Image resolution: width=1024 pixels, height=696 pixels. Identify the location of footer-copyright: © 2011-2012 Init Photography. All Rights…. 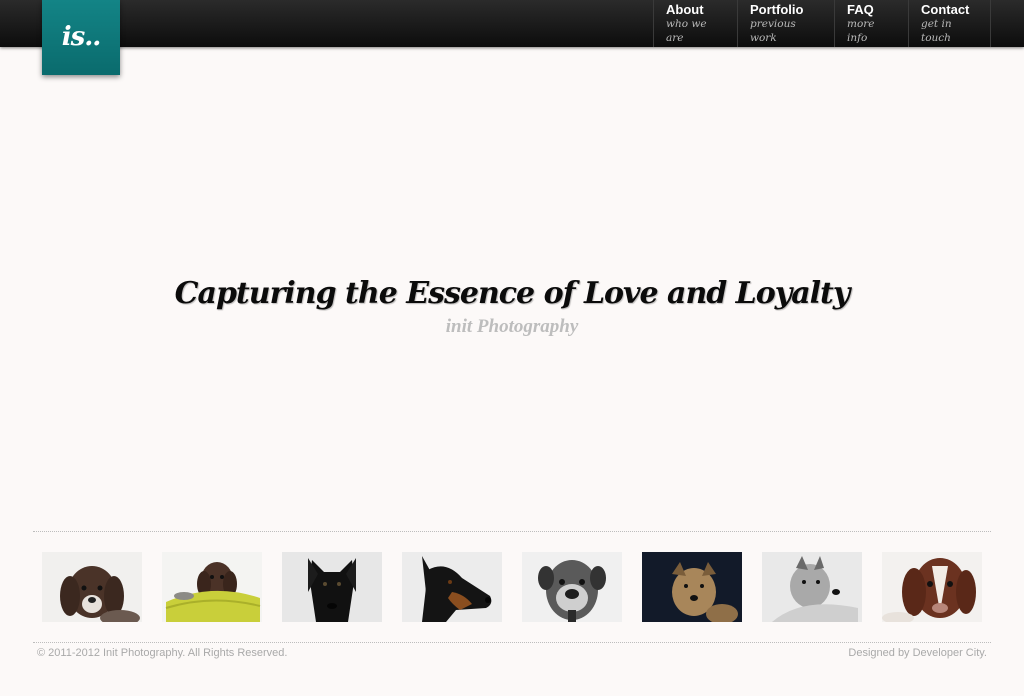
(162, 653).